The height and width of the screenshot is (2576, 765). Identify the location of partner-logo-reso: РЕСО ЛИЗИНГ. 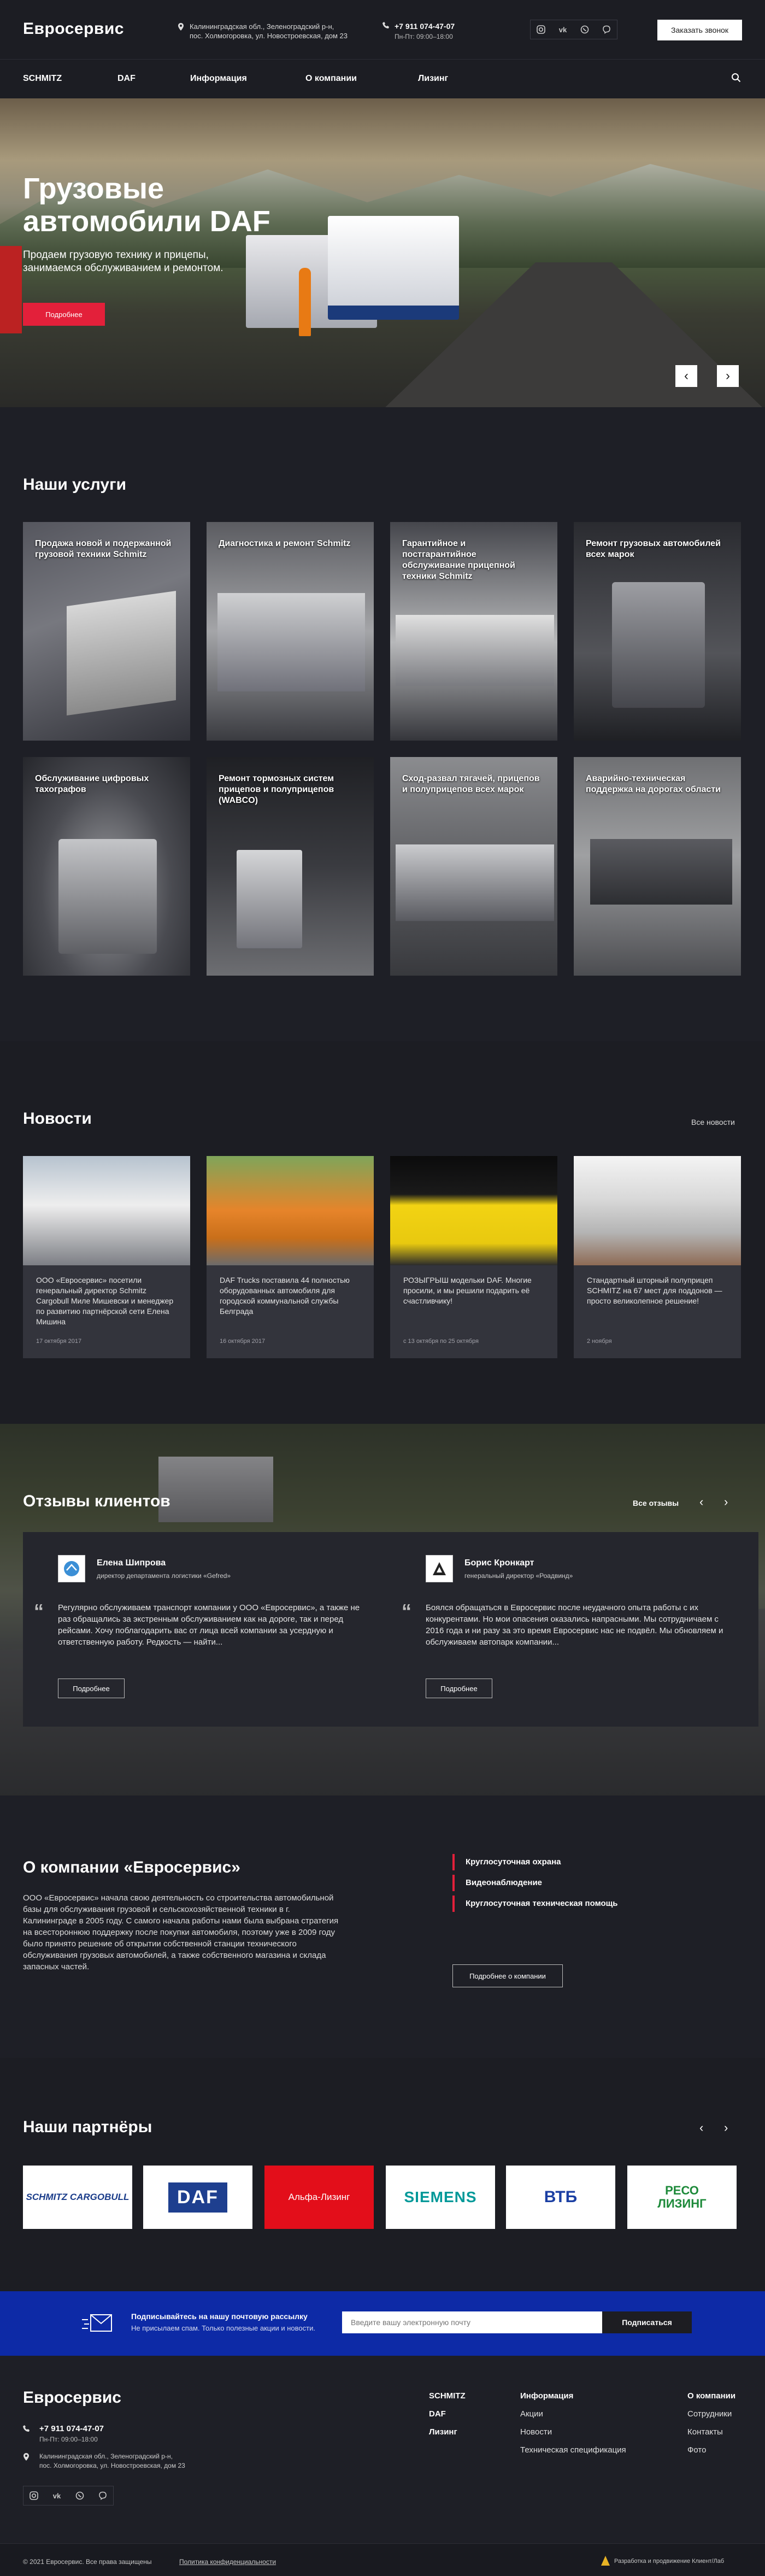
(682, 2197).